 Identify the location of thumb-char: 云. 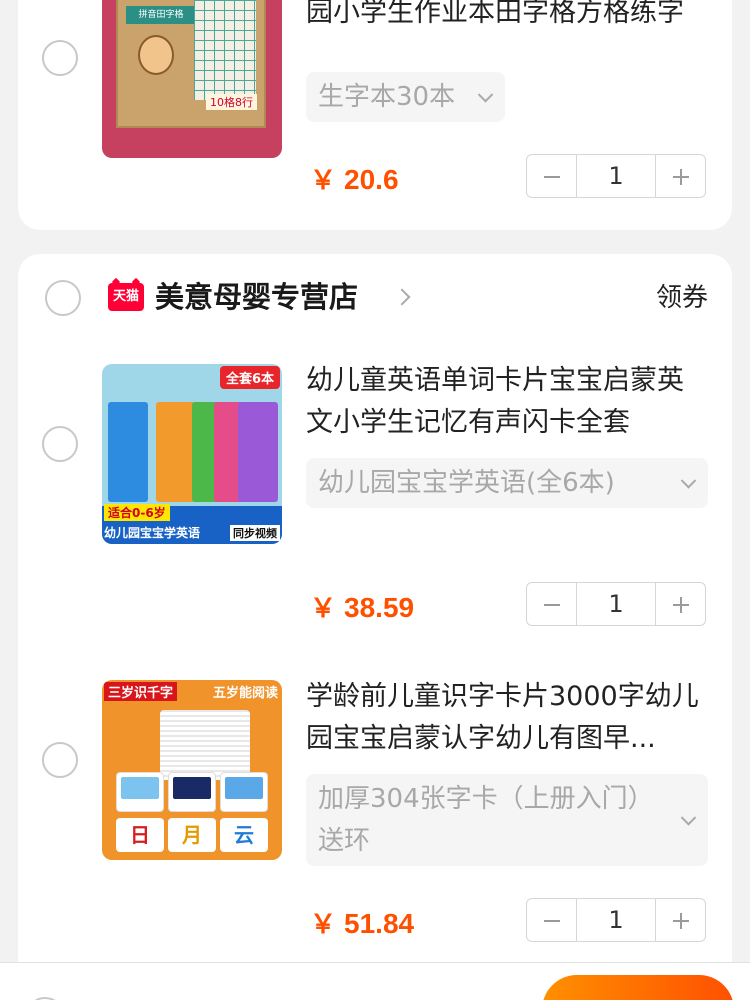
(244, 835).